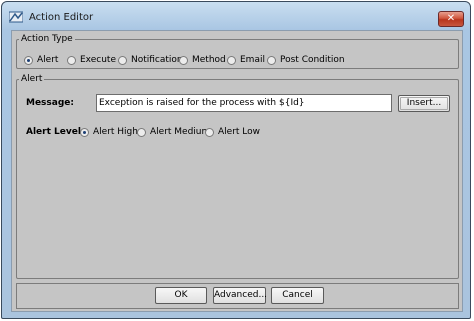 The image size is (474, 321). I want to click on title-bar: Action Editor ✕, so click(236, 16).